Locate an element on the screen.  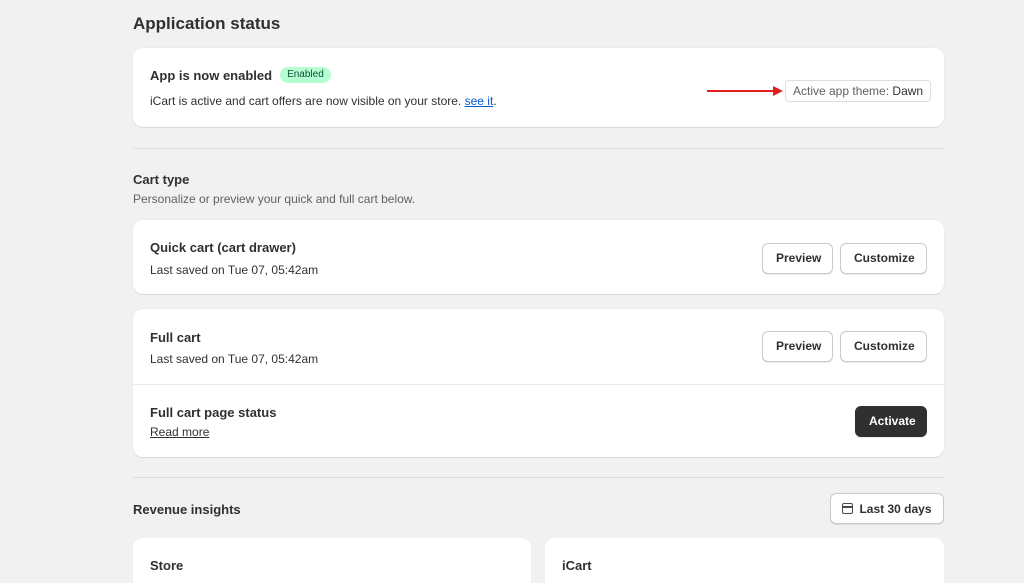
read-more-link: Read more is located at coordinates (179, 432).